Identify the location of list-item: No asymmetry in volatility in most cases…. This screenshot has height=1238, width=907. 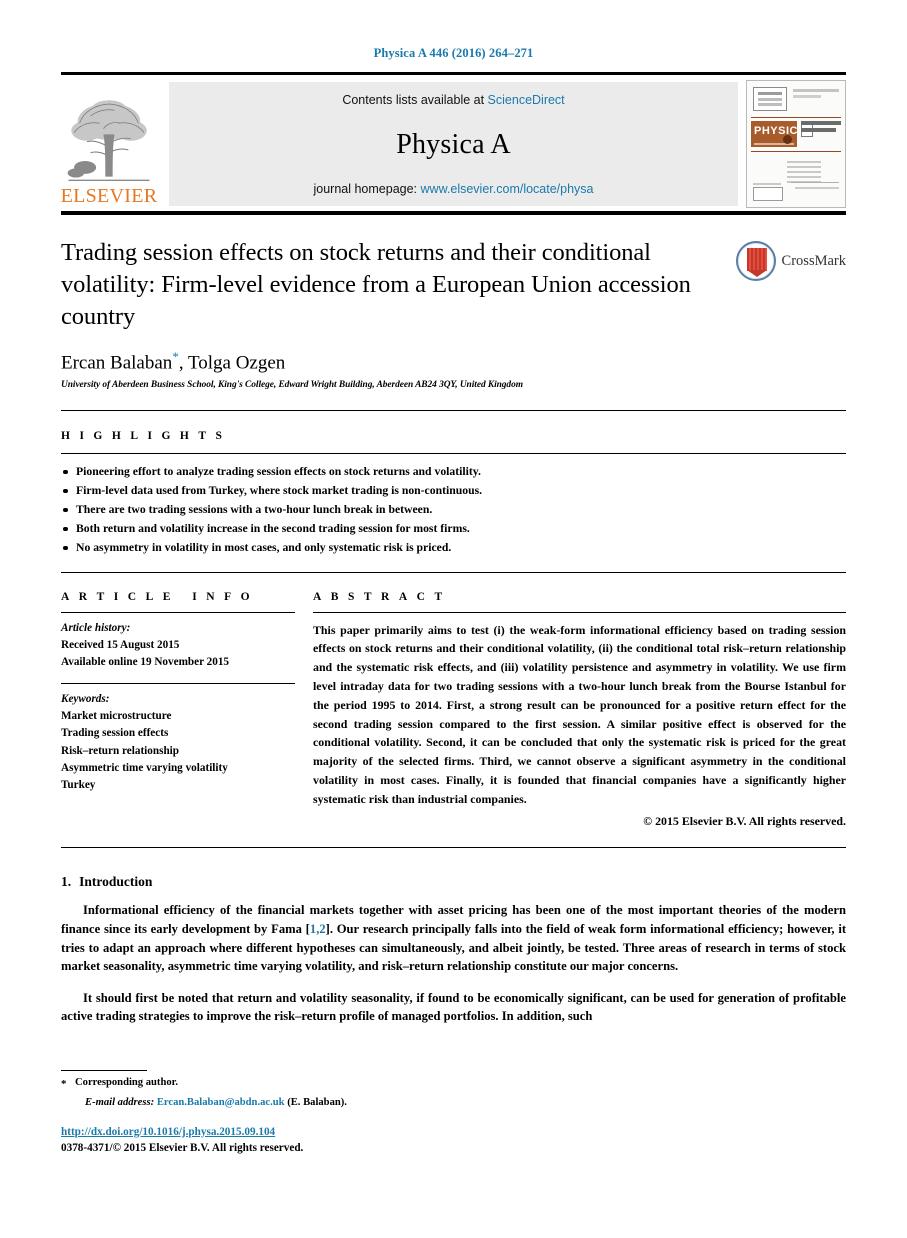
(453, 548).